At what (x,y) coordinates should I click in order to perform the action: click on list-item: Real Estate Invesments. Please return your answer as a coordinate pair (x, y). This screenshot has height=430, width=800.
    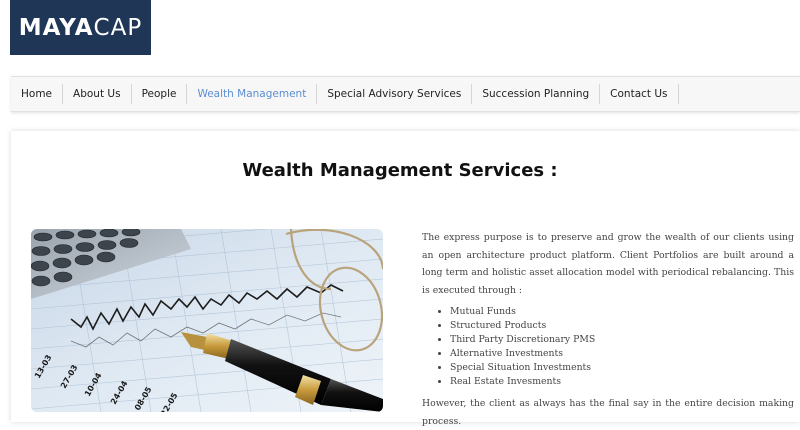
    Looking at the image, I should click on (622, 382).